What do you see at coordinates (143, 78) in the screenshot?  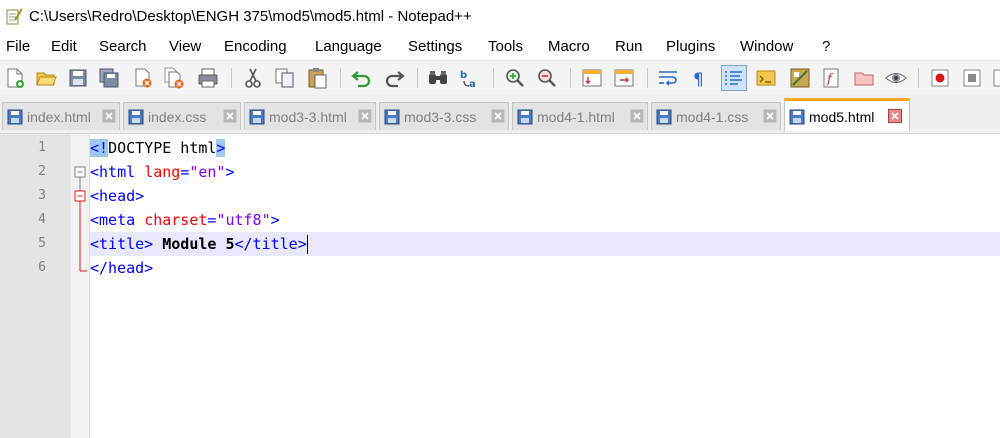 I see `close-file-icon` at bounding box center [143, 78].